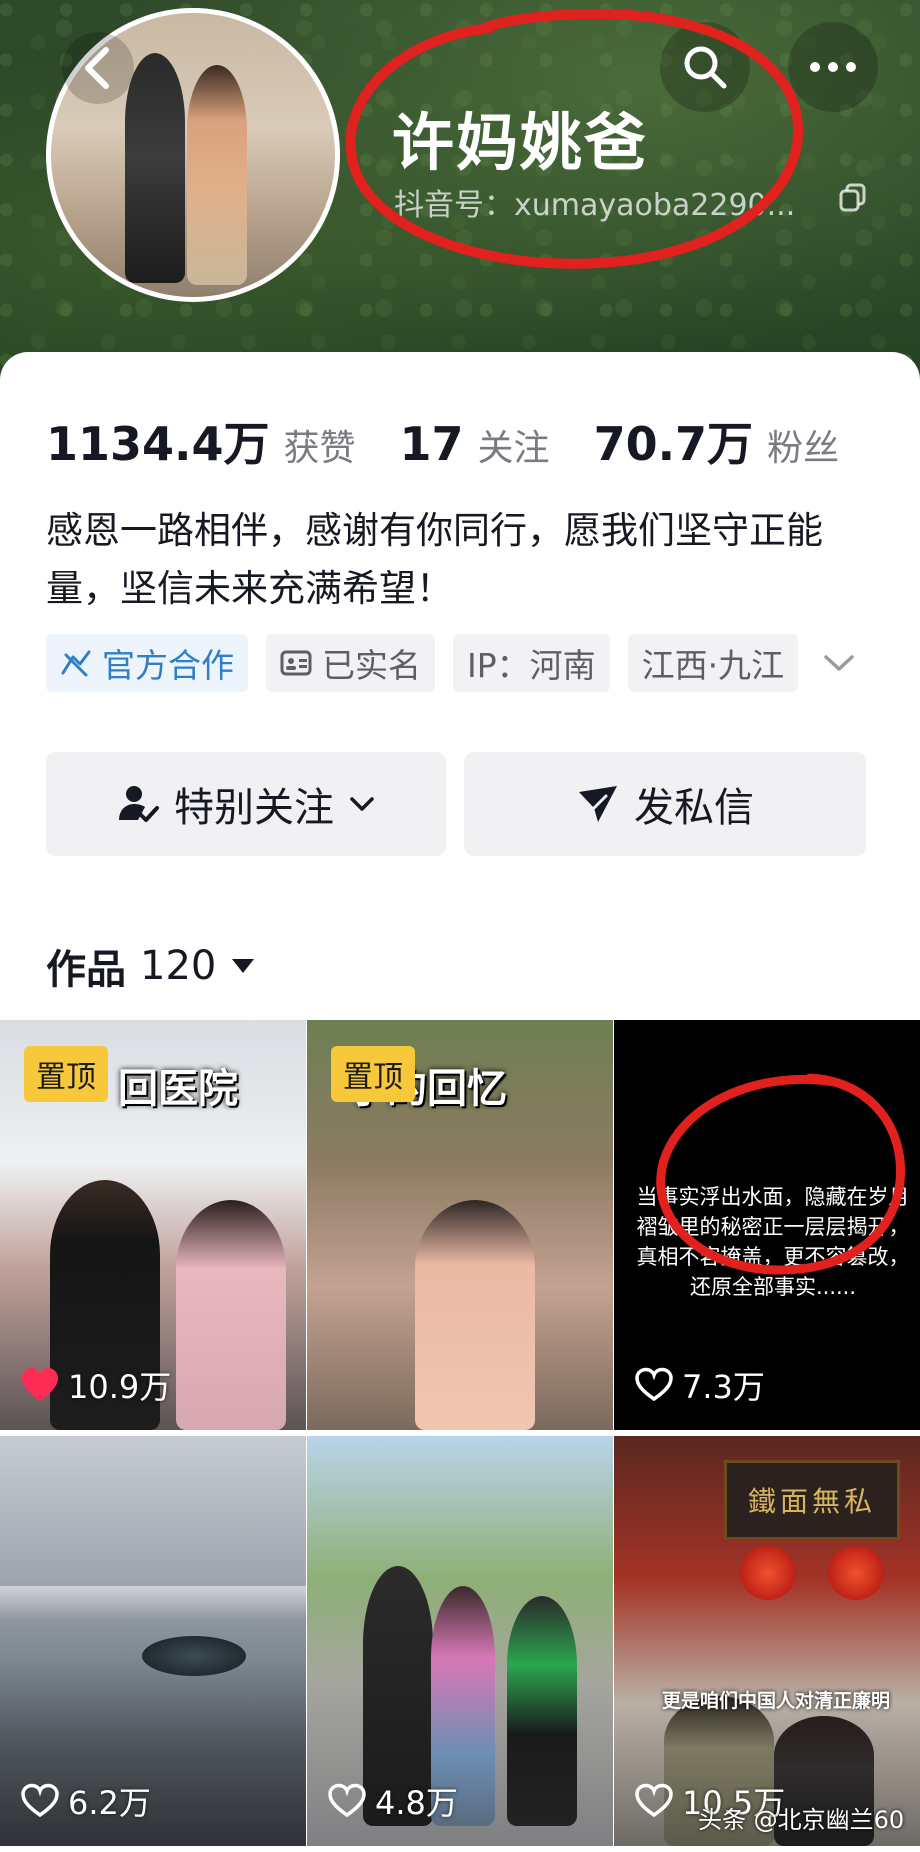 This screenshot has height=1852, width=920. What do you see at coordinates (371, 665) in the screenshot?
I see `verified-label: 已实名` at bounding box center [371, 665].